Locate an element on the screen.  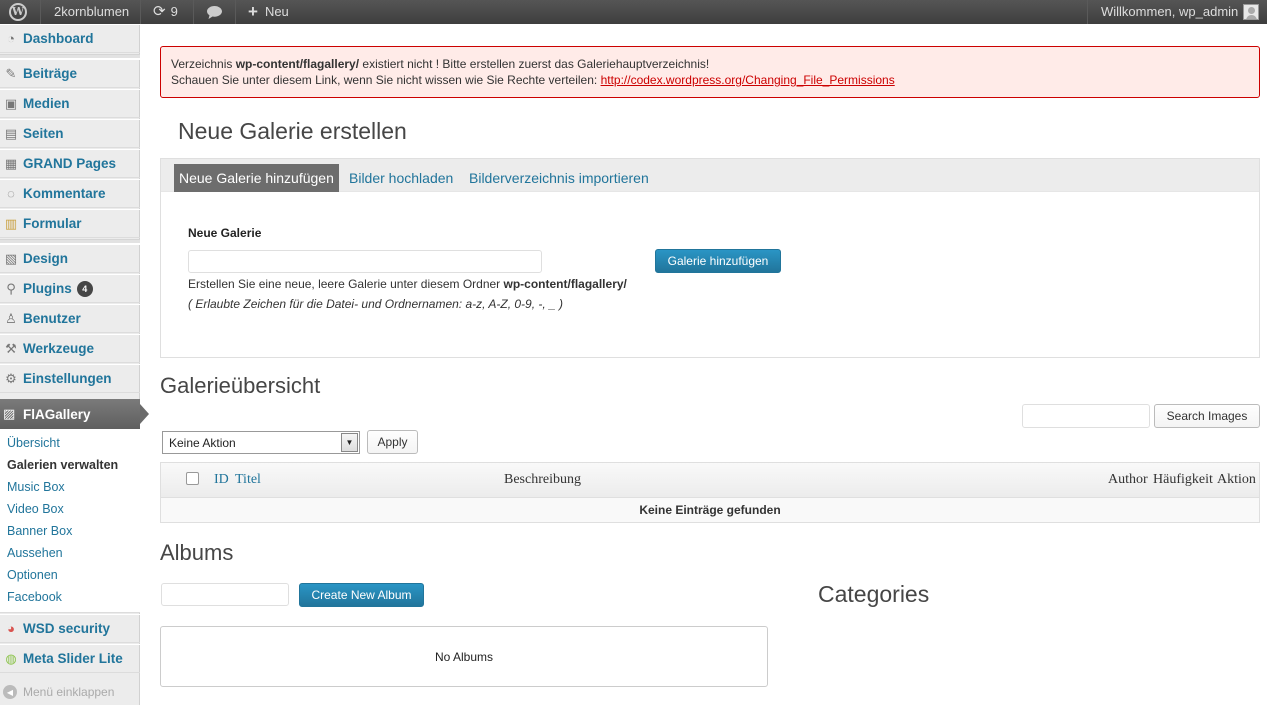
submenu-item-options: Optionen is located at coordinates (32, 575).